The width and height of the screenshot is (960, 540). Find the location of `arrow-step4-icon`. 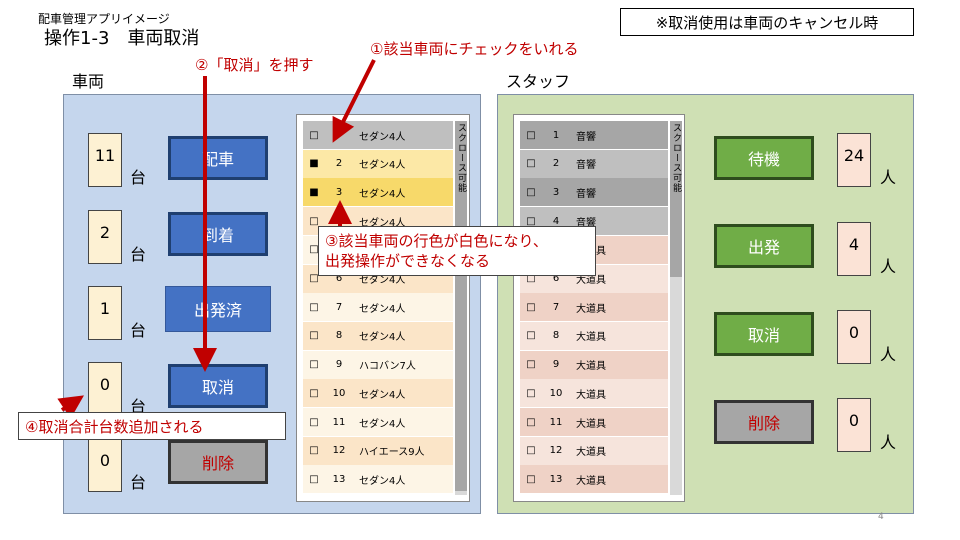

arrow-step4-icon is located at coordinates (70, 407).